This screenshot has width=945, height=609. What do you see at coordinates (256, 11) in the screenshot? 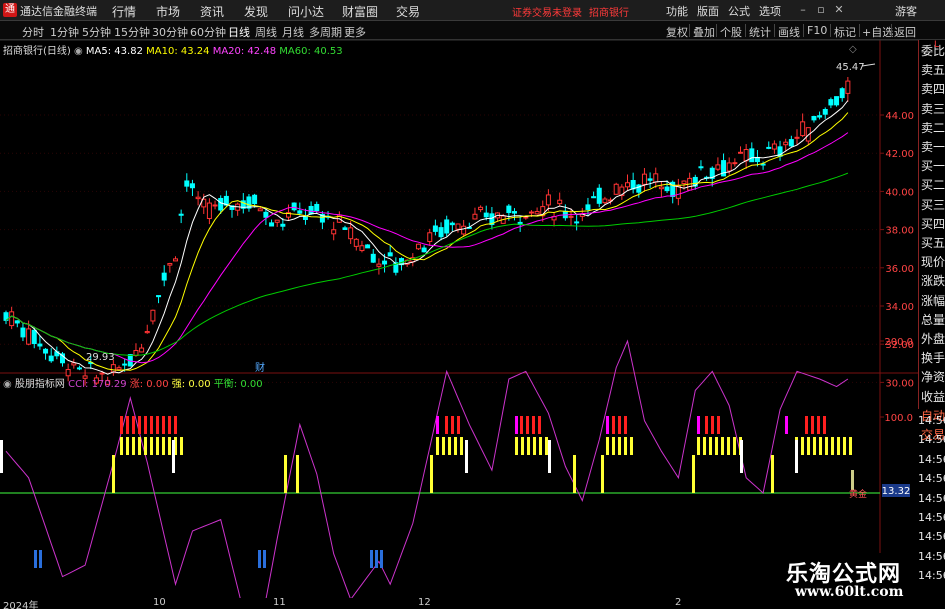
I see `menu-discover: 发现` at bounding box center [256, 11].